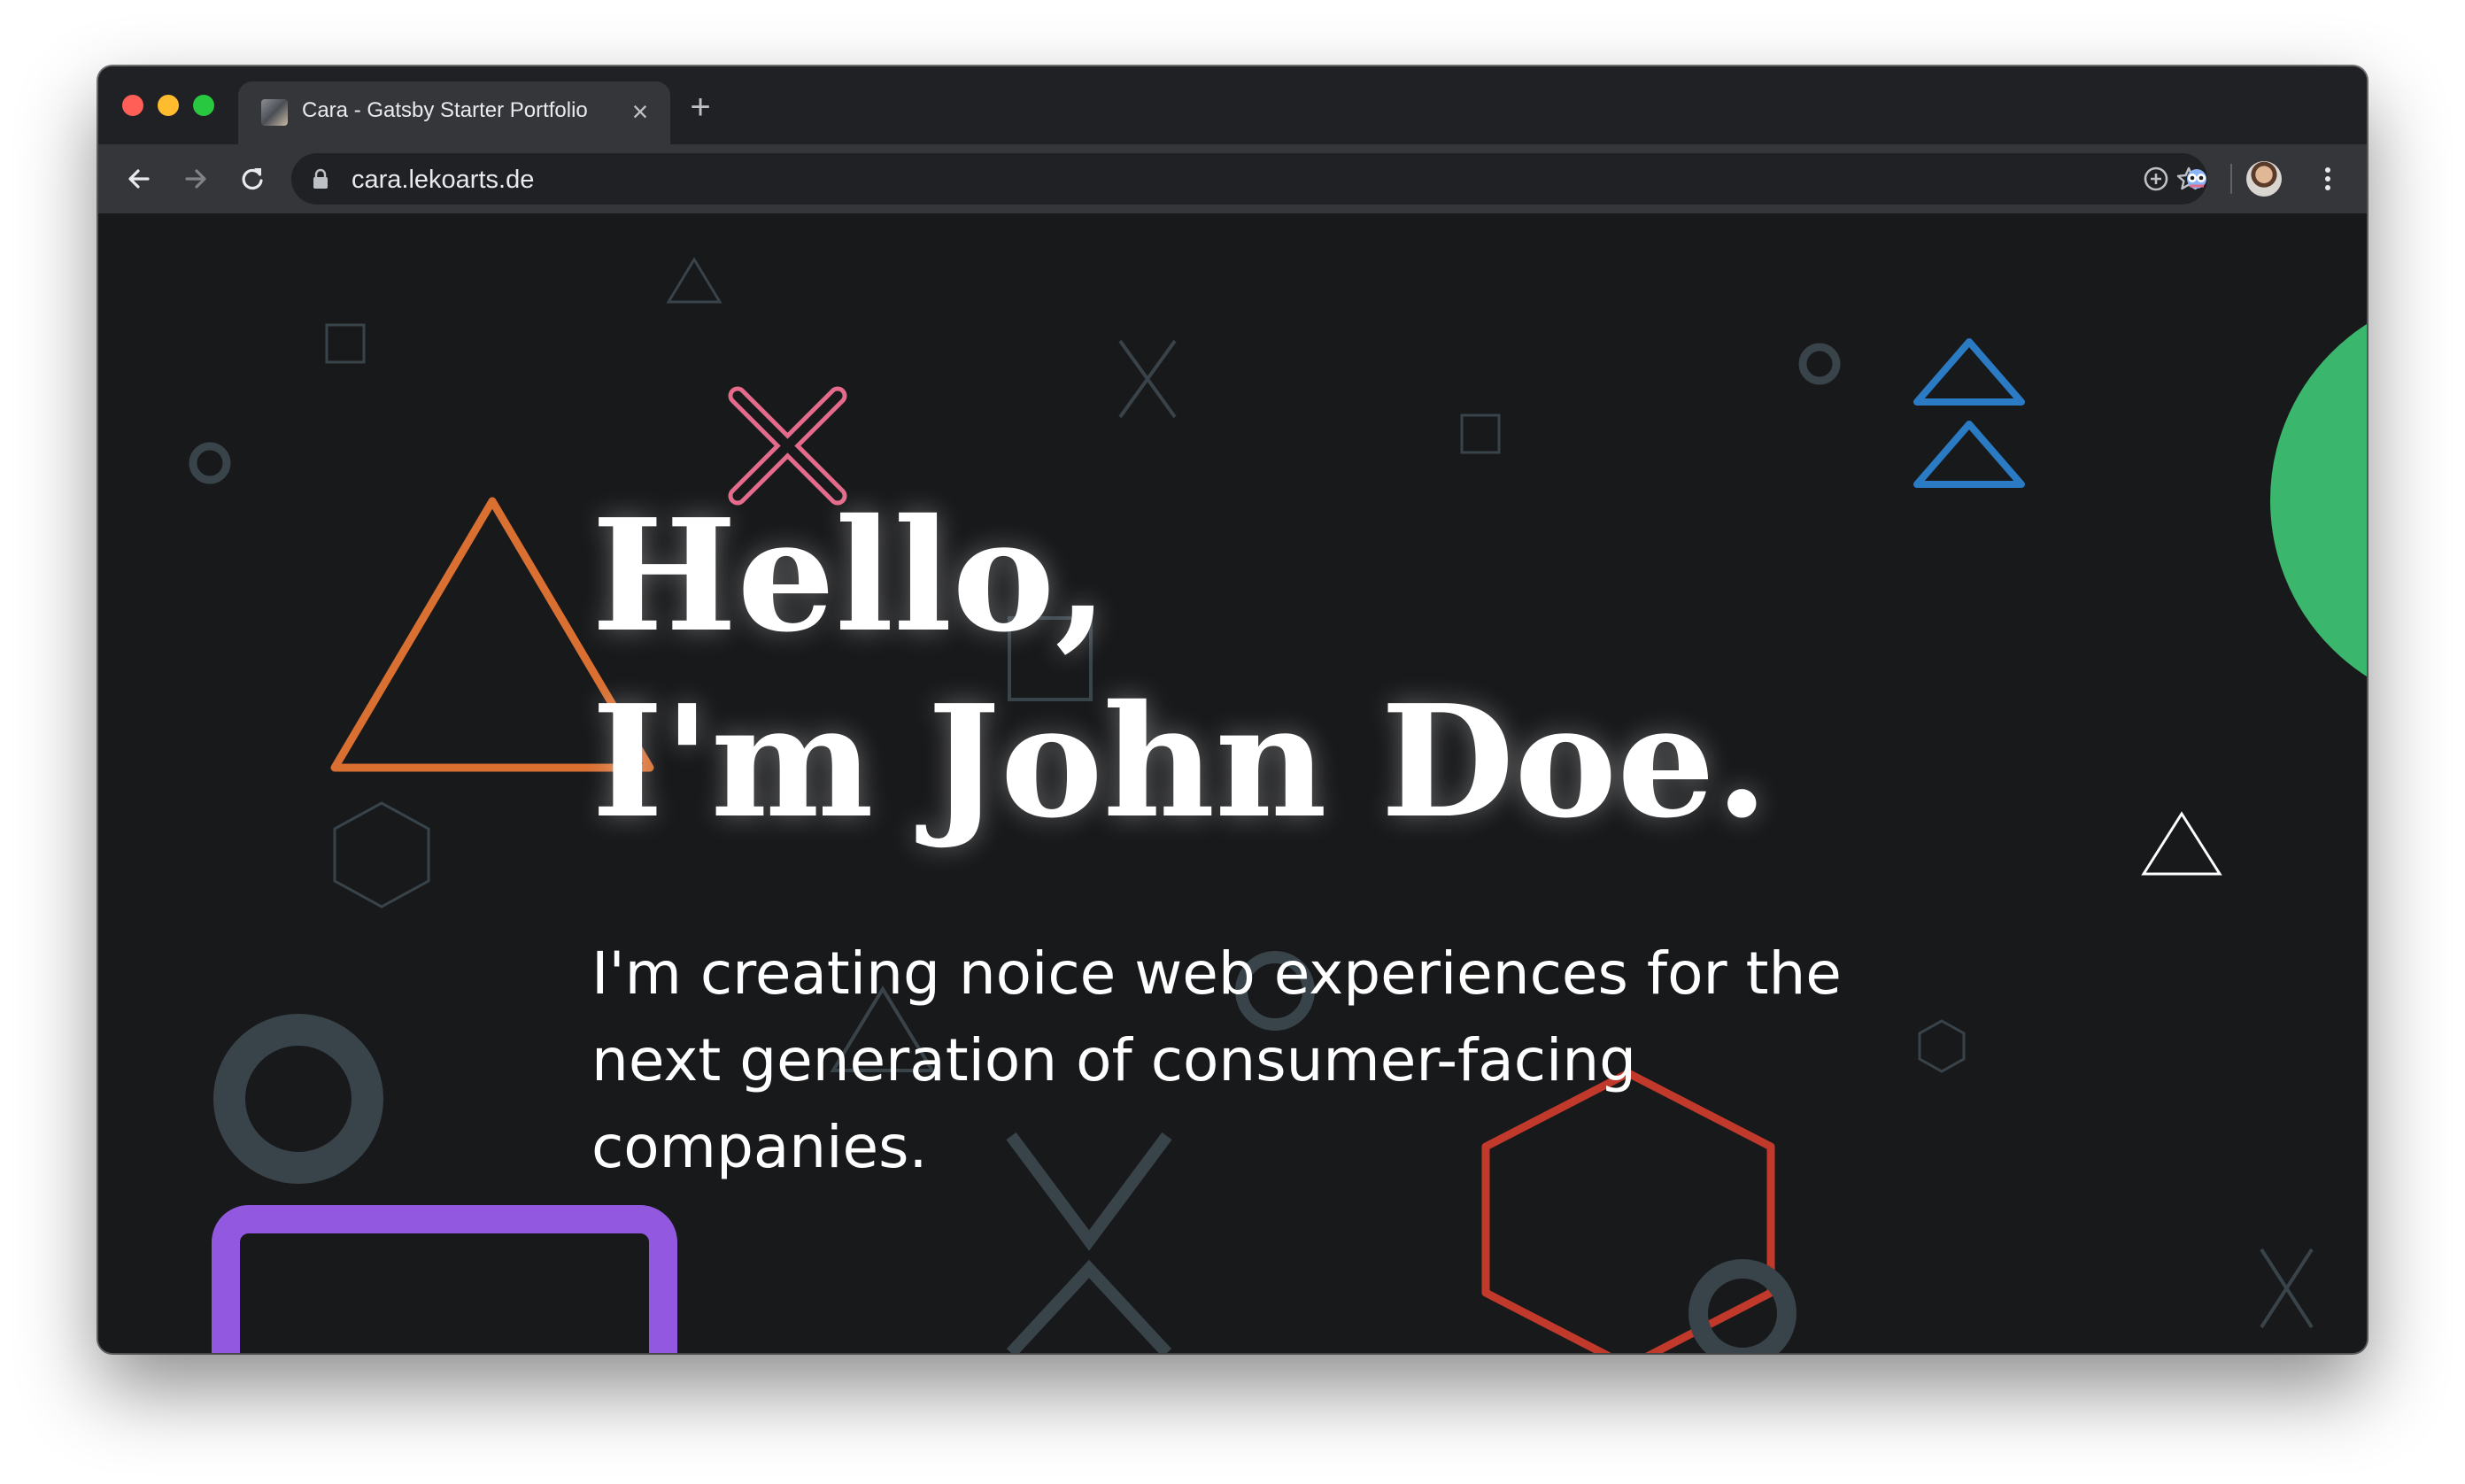 Image resolution: width=2465 pixels, height=1484 pixels. What do you see at coordinates (787, 446) in the screenshot?
I see `pink-cross-icon` at bounding box center [787, 446].